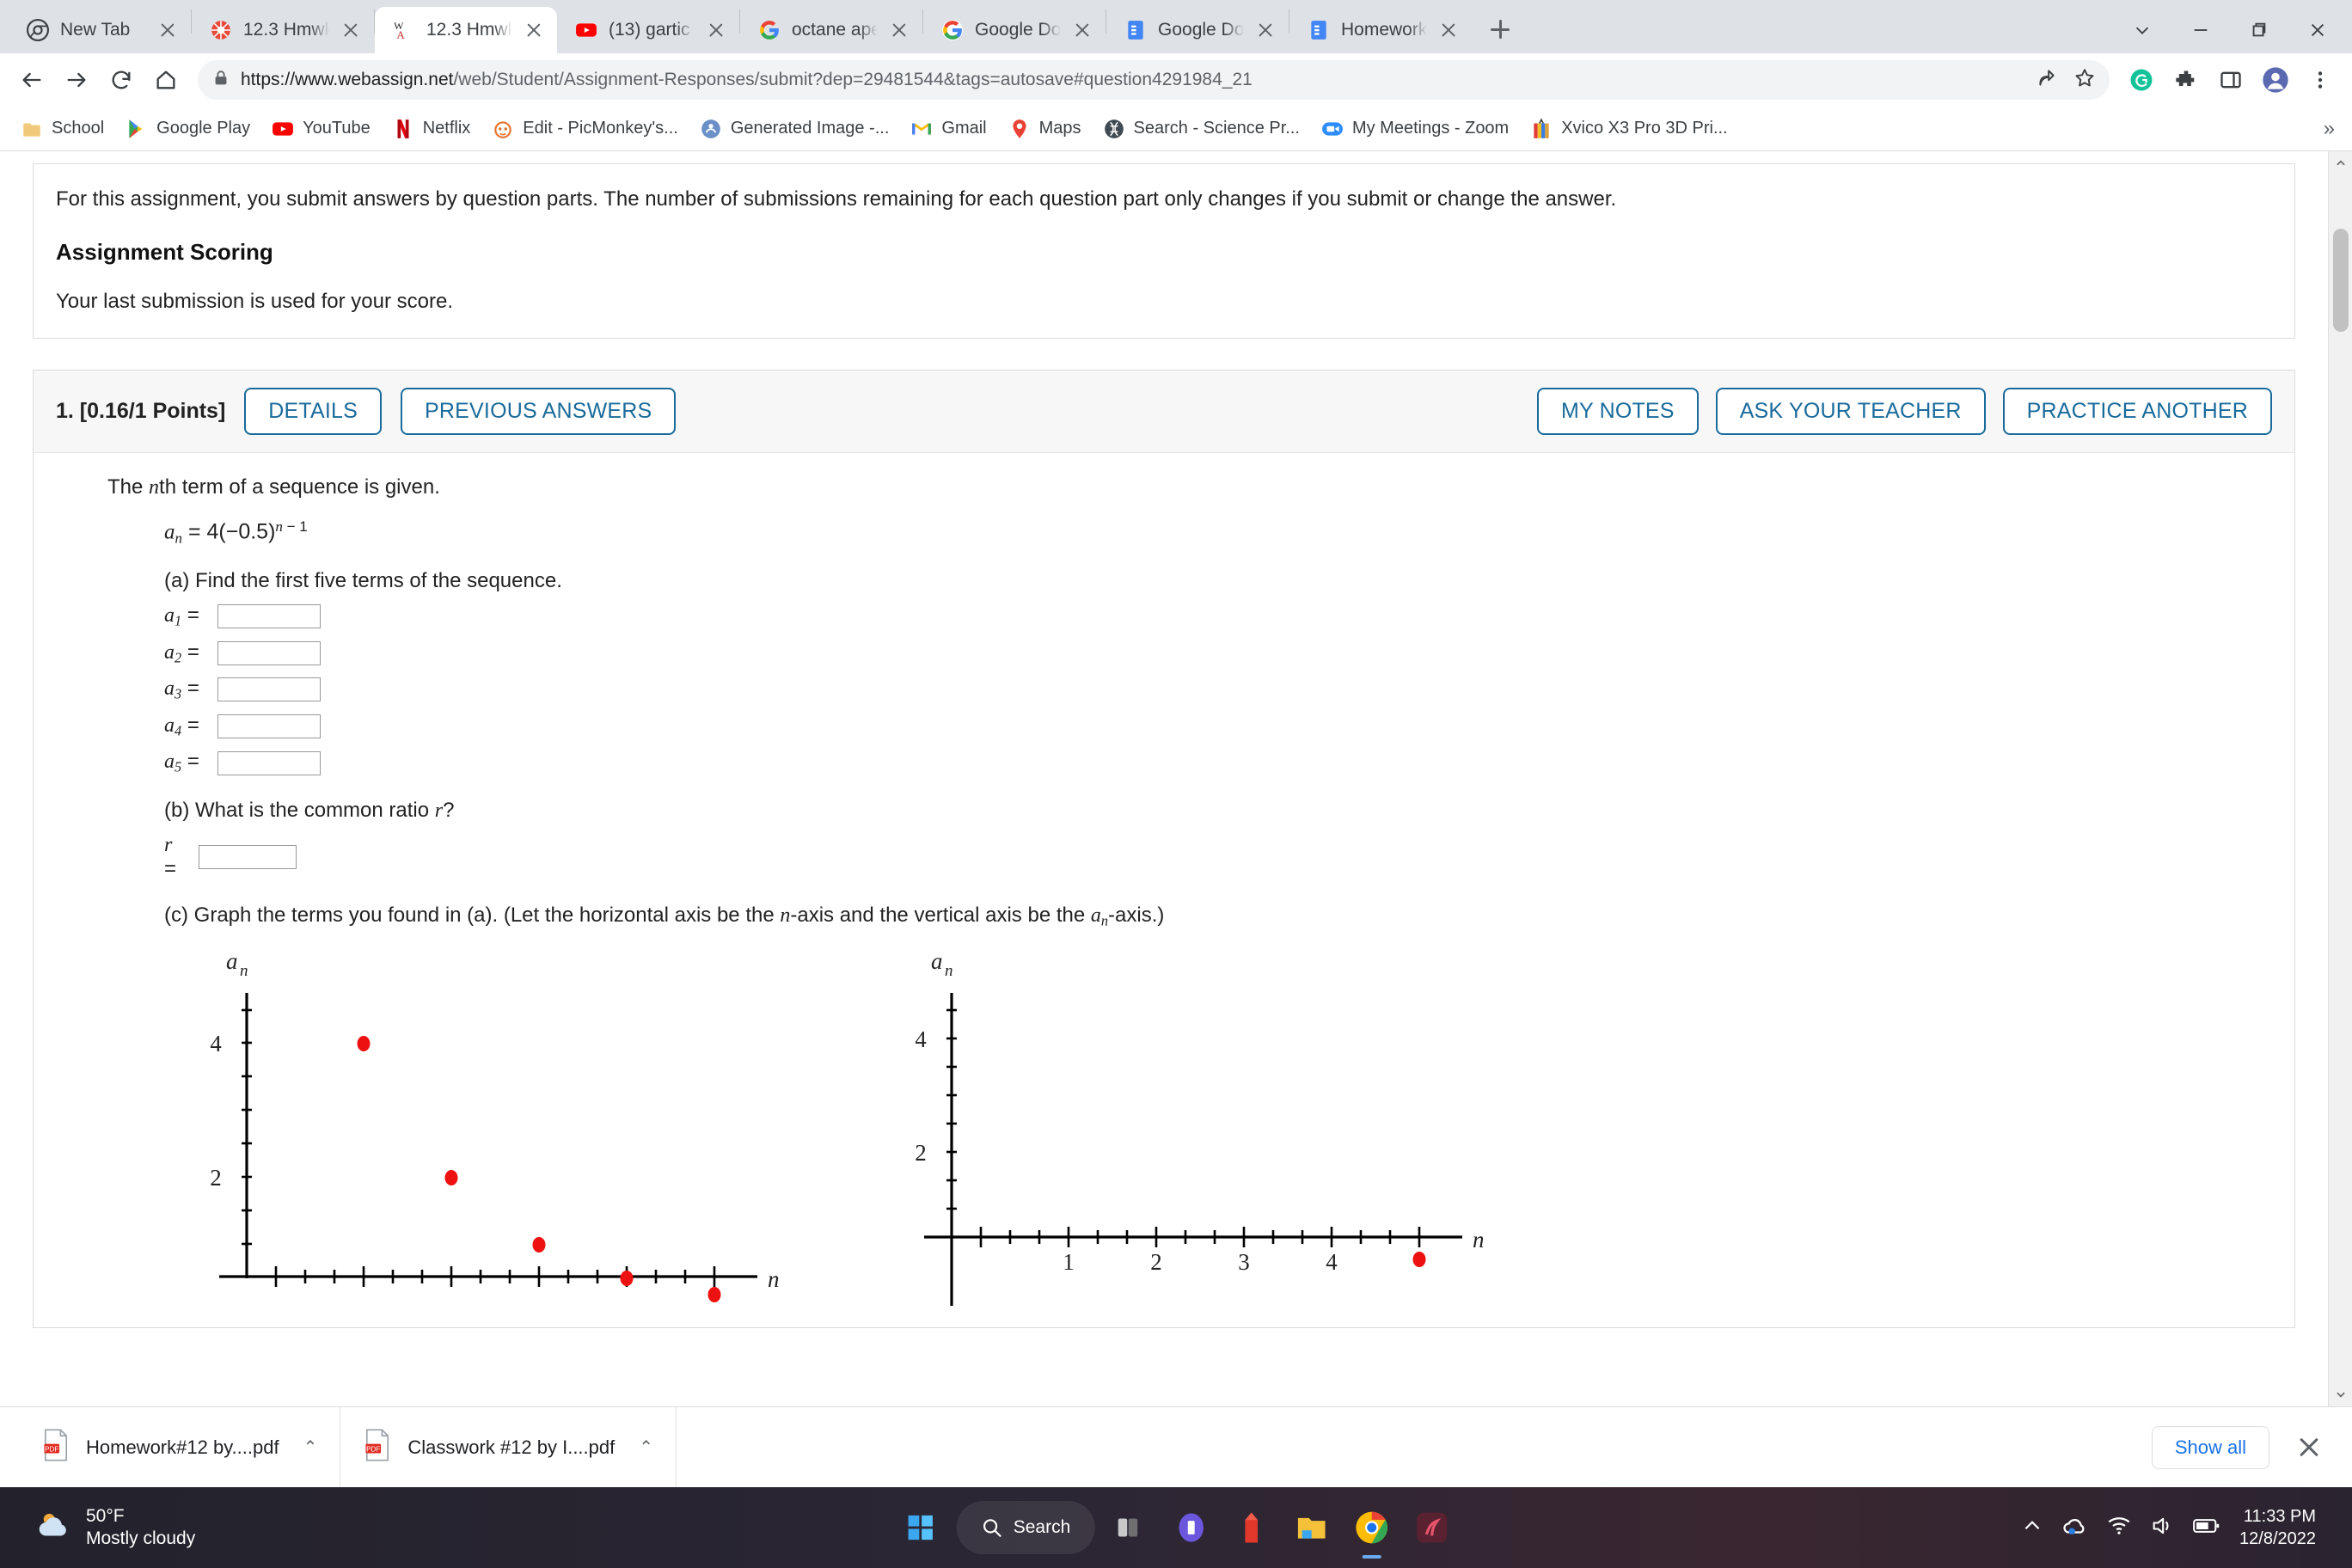  I want to click on taskbar-app-icon-red, so click(1251, 1528).